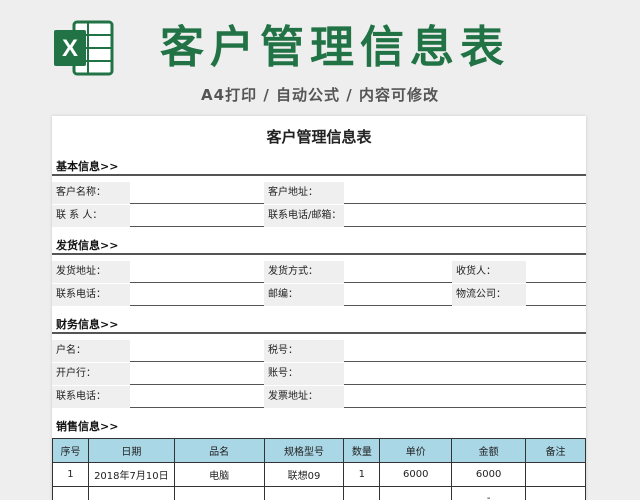 Image resolution: width=640 pixels, height=500 pixels. I want to click on logistics-label: 物流公司：, so click(489, 295).